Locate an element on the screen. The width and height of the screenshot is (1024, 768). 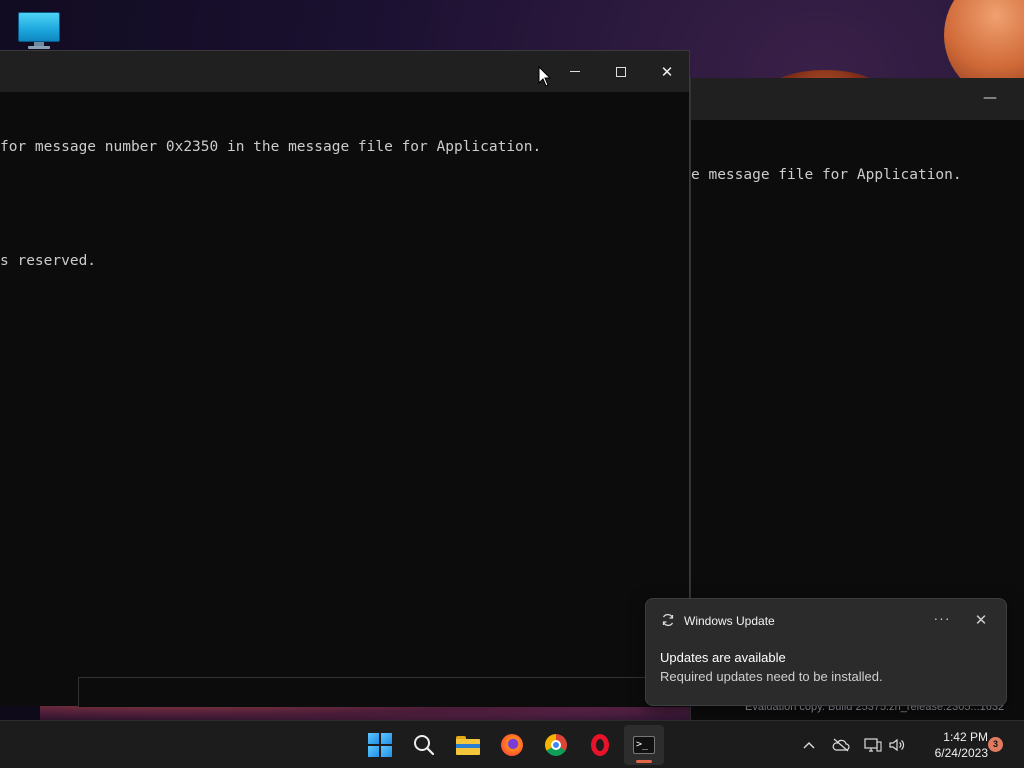
terminal-line: s reserved. is located at coordinates (48, 261).